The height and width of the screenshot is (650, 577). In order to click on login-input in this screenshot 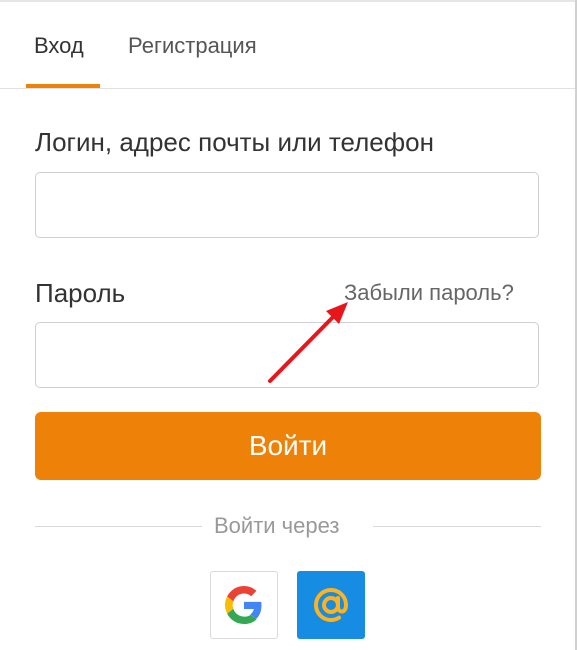, I will do `click(287, 205)`.